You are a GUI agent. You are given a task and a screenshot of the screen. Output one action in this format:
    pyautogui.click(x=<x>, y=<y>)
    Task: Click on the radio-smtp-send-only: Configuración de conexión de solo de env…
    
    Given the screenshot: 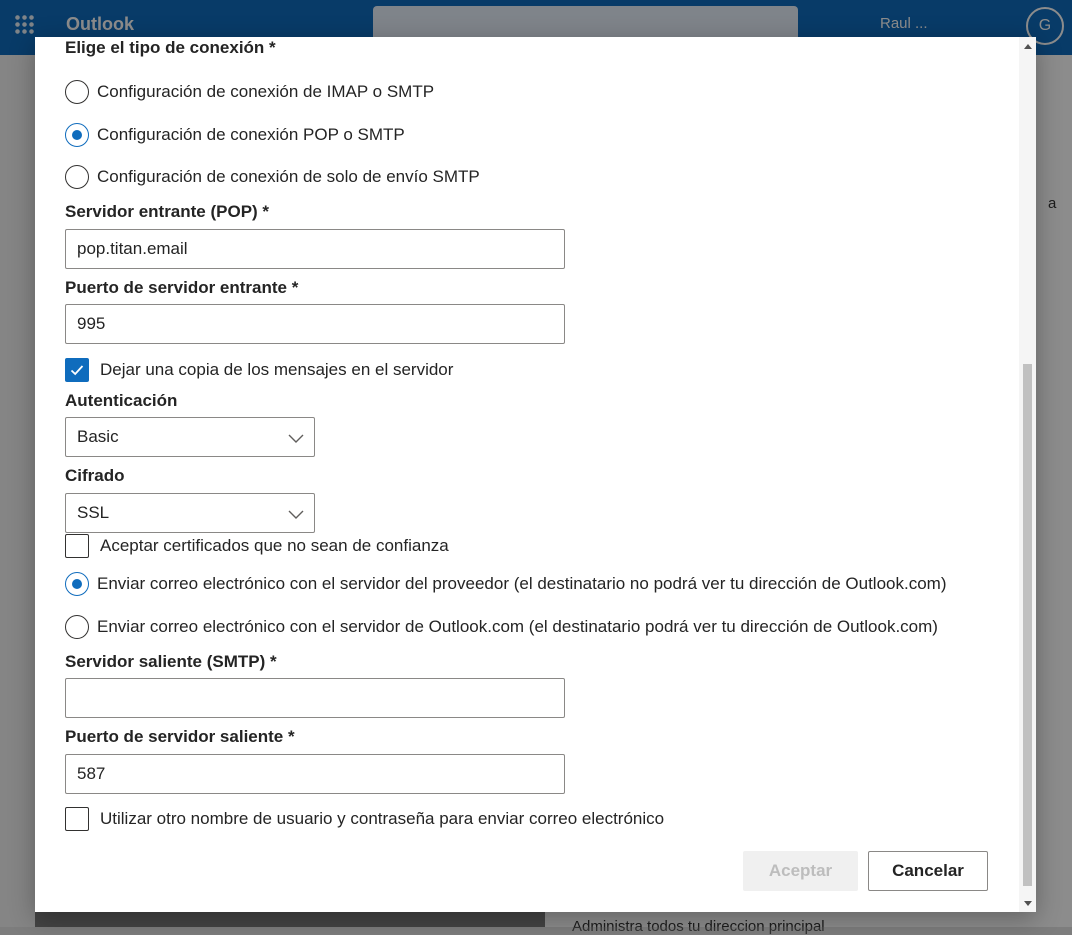 What is the action you would take?
    pyautogui.click(x=272, y=177)
    